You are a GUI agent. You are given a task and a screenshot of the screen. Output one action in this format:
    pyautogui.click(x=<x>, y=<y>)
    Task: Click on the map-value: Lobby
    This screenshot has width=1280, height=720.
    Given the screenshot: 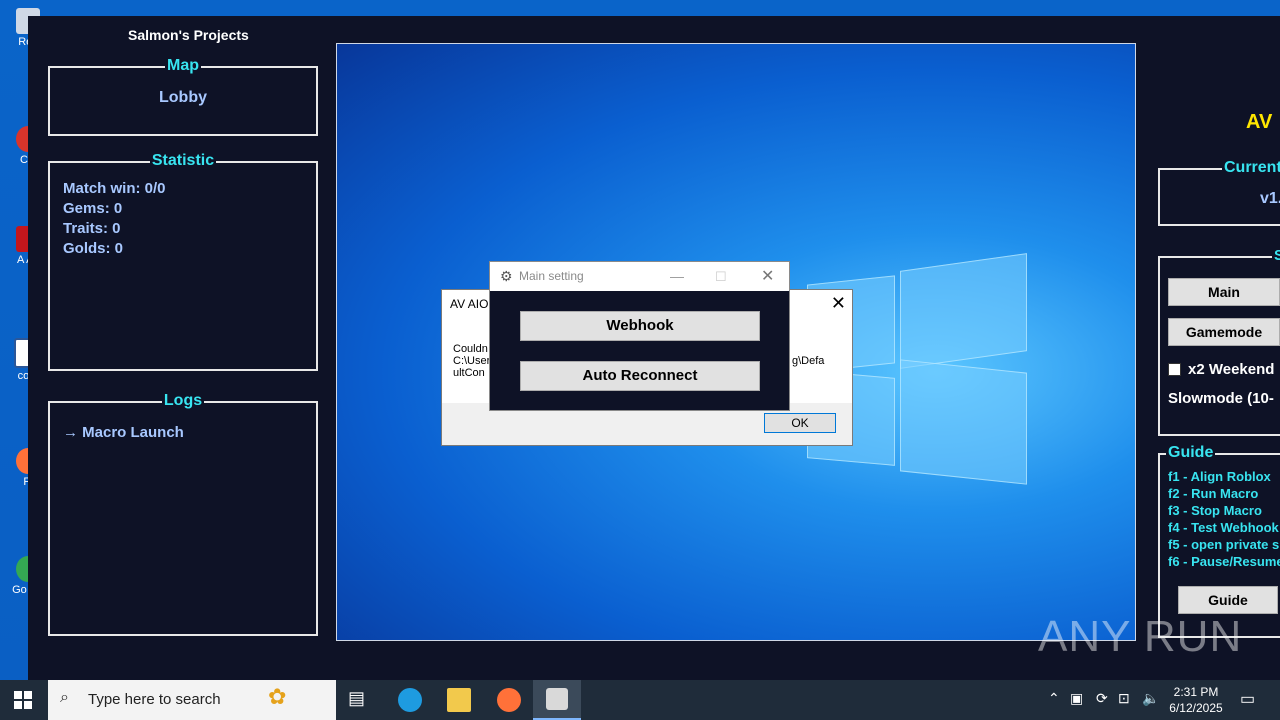 What is the action you would take?
    pyautogui.click(x=183, y=97)
    